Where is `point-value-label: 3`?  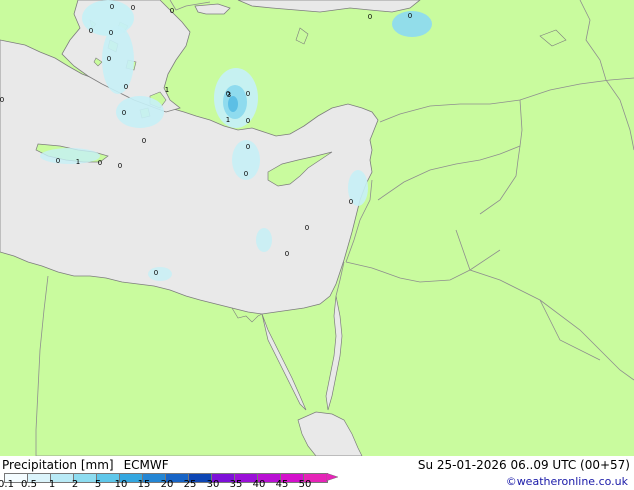
point-value-label: 3 is located at coordinates (229, 95).